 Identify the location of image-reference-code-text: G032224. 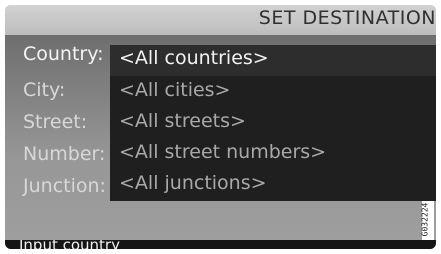
(425, 219).